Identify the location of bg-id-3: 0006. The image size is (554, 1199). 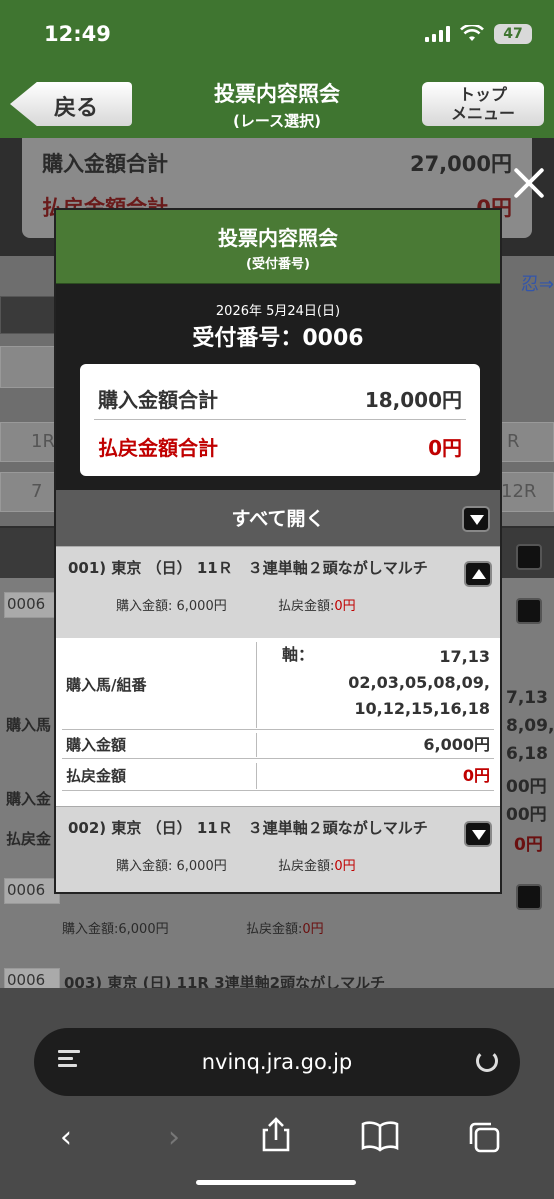
(32, 978).